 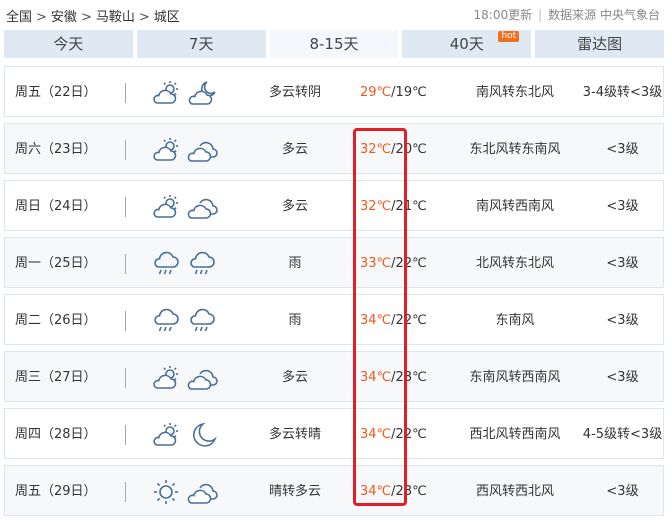 What do you see at coordinates (115, 17) in the screenshot?
I see `breadcrumb-item-city: 马鞍山` at bounding box center [115, 17].